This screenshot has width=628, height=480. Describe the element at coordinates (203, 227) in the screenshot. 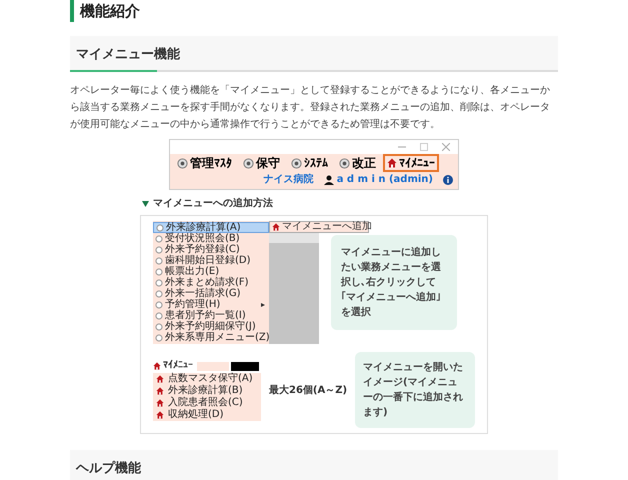

I see `menu-label: 外来診療計算(A)` at that location.